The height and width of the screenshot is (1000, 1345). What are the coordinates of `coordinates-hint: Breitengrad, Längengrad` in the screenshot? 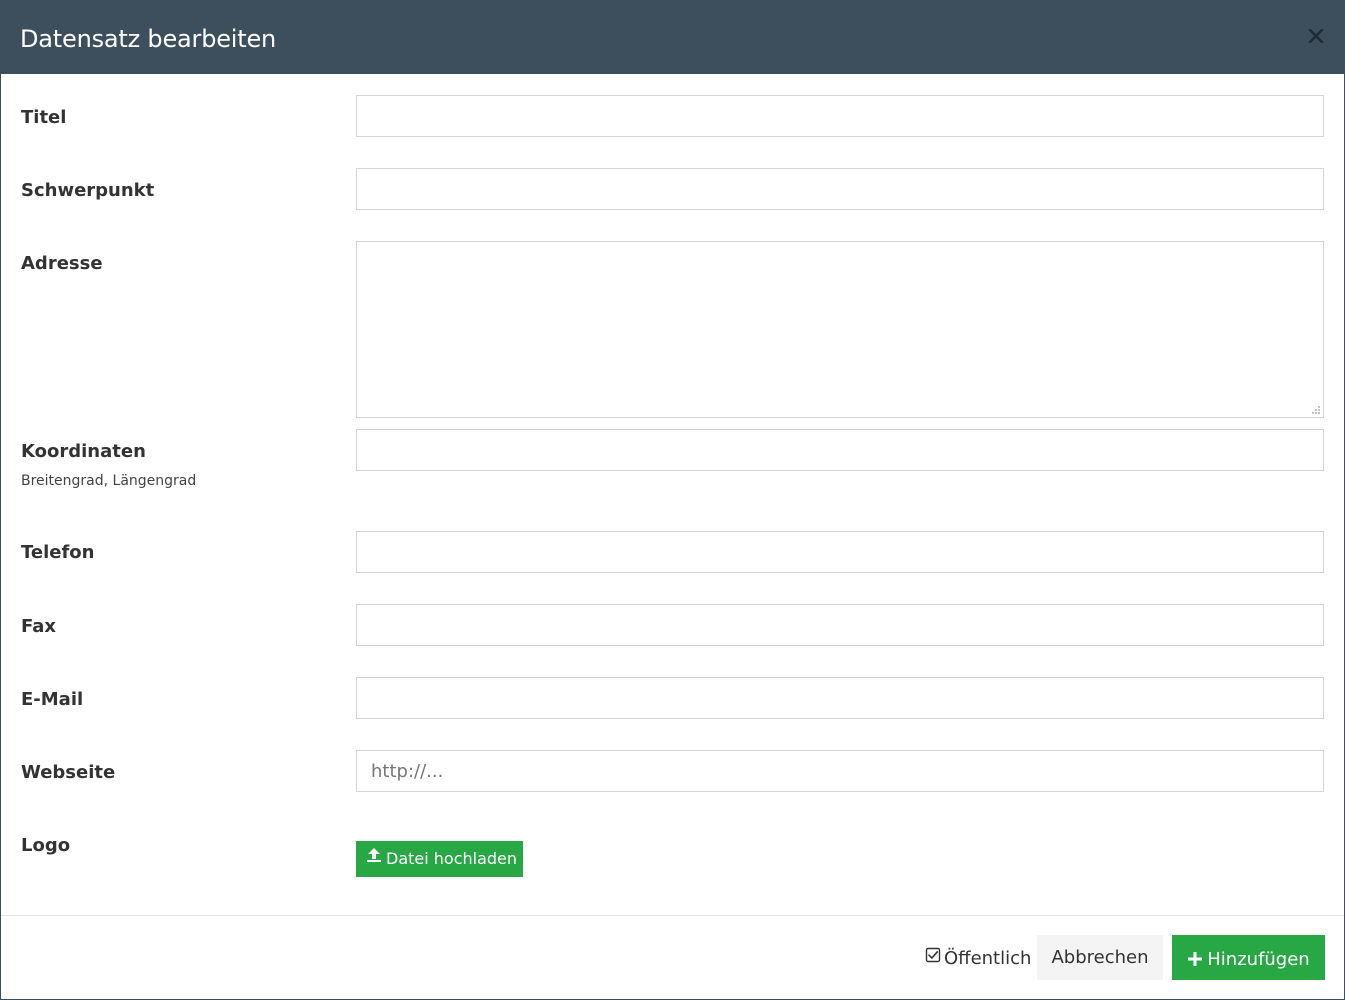 It's located at (109, 481).